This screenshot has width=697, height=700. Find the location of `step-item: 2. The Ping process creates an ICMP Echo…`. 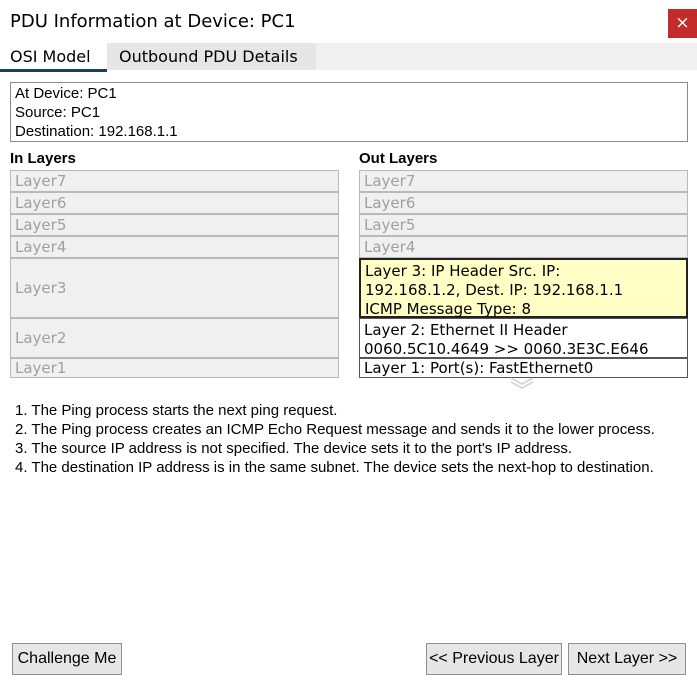

step-item: 2. The Ping process creates an ICMP Echo… is located at coordinates (335, 429).